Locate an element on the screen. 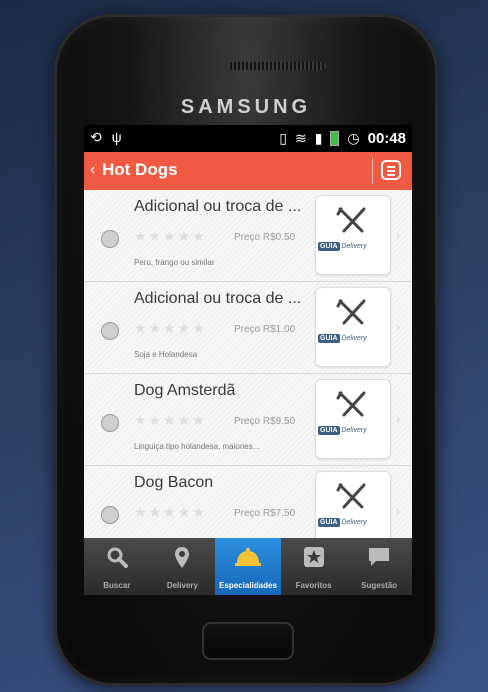  battery-icon is located at coordinates (335, 138).